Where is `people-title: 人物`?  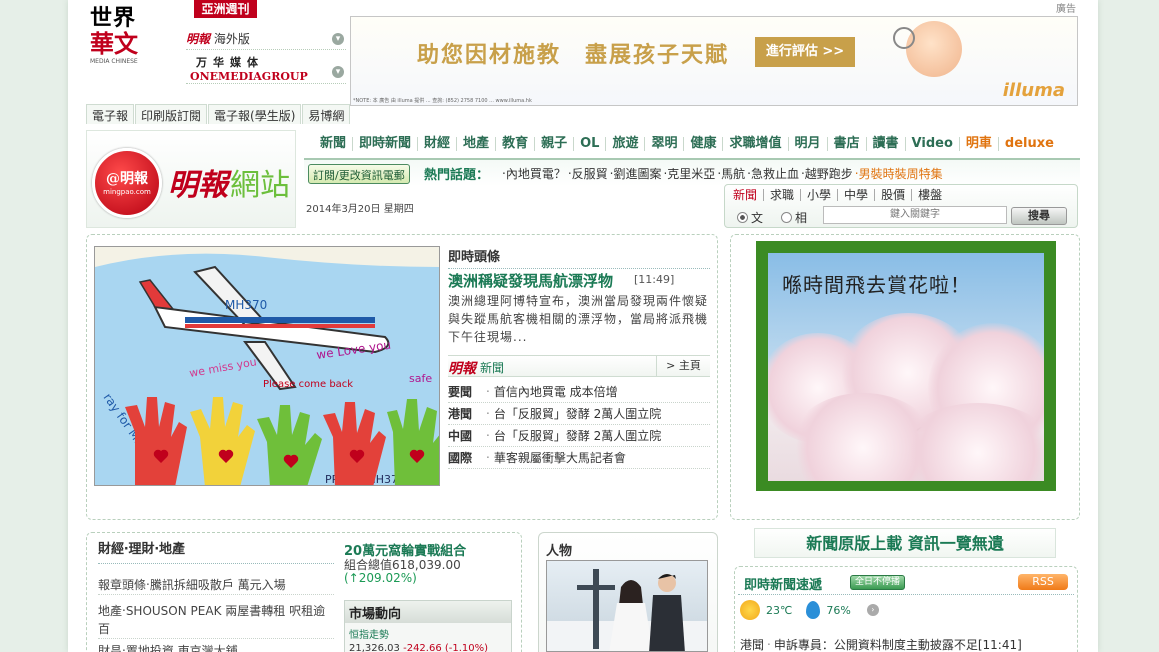 people-title: 人物 is located at coordinates (559, 551).